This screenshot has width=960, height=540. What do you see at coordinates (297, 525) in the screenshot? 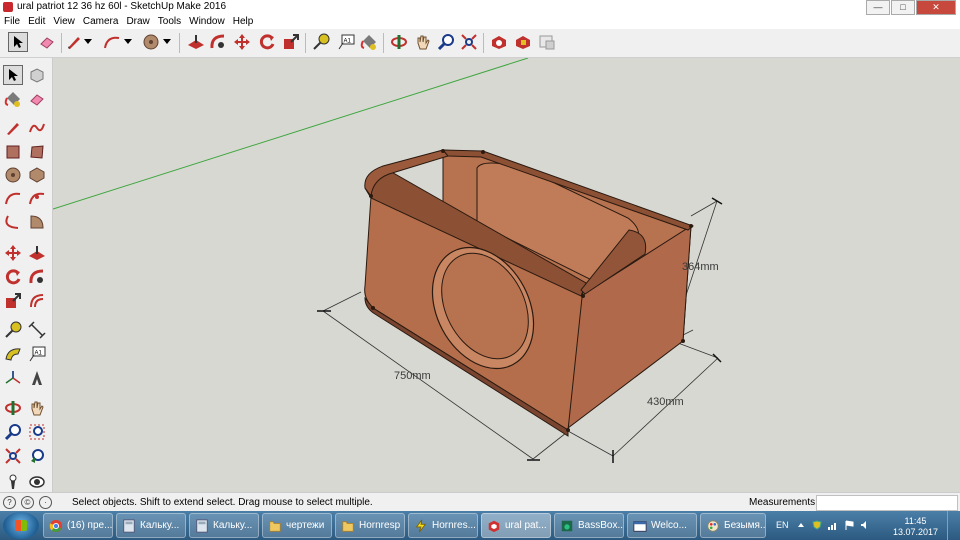
I see `taskbar-item-folder-drawings: чертежи` at bounding box center [297, 525].